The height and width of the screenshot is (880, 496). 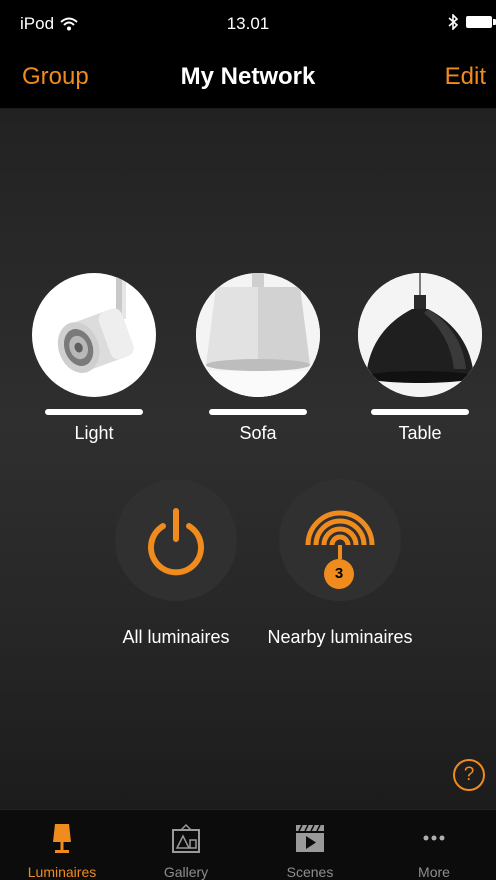 What do you see at coordinates (186, 838) in the screenshot?
I see `gallery-icon` at bounding box center [186, 838].